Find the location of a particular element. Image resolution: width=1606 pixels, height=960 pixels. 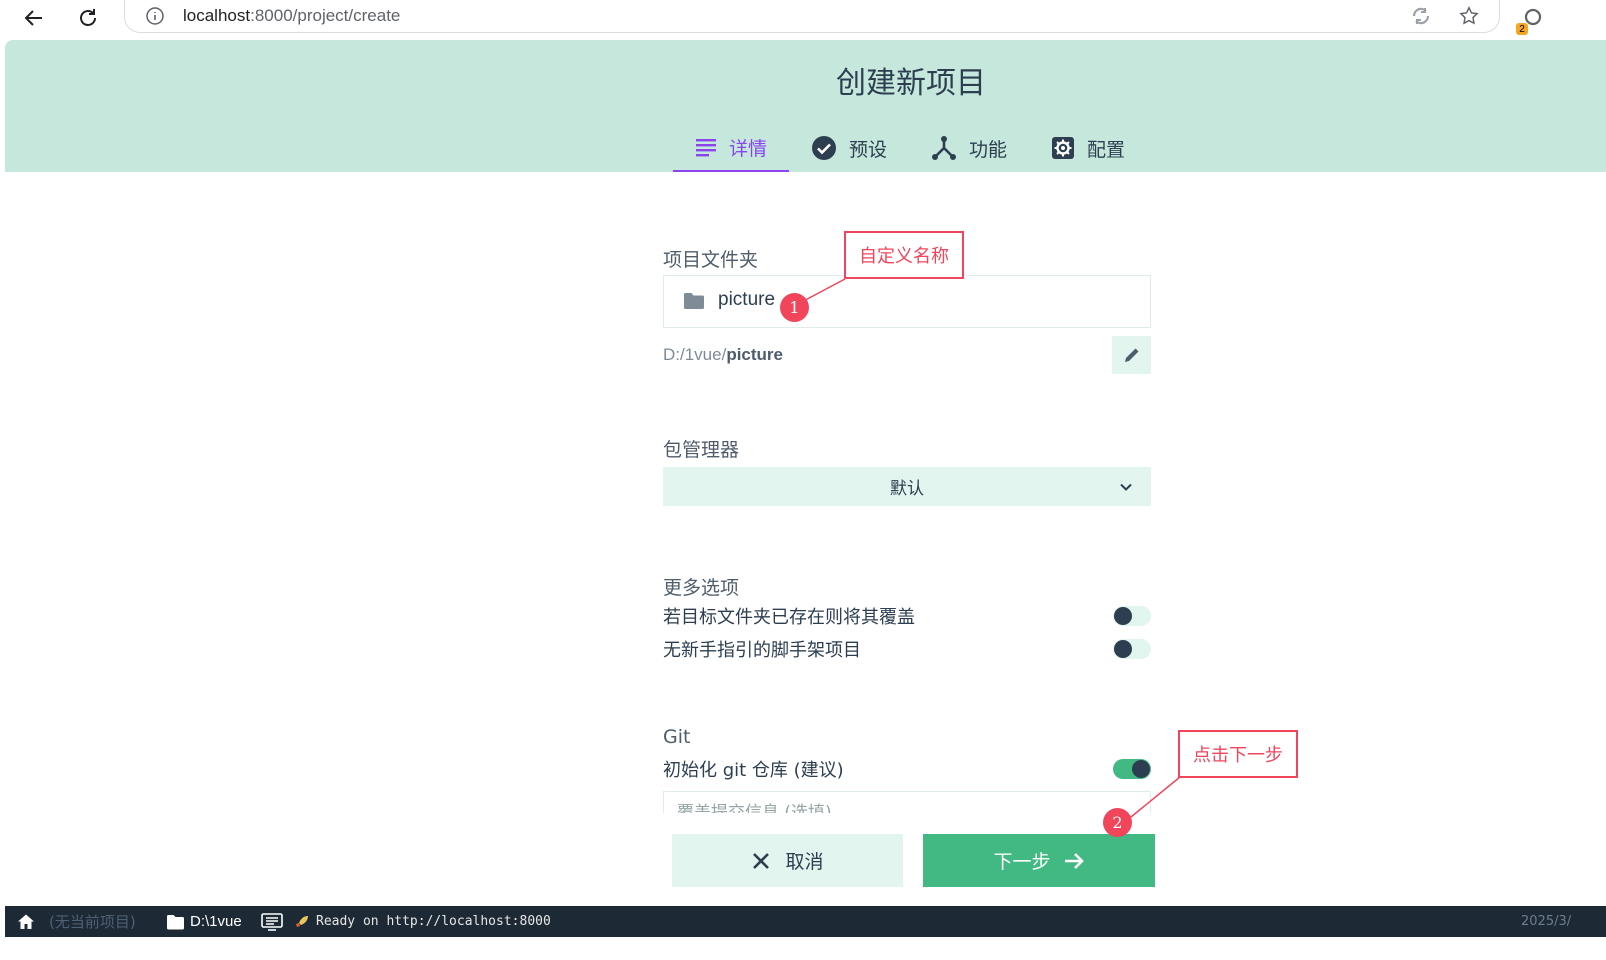

annotation-callout-1: 自定义名称 is located at coordinates (904, 255).